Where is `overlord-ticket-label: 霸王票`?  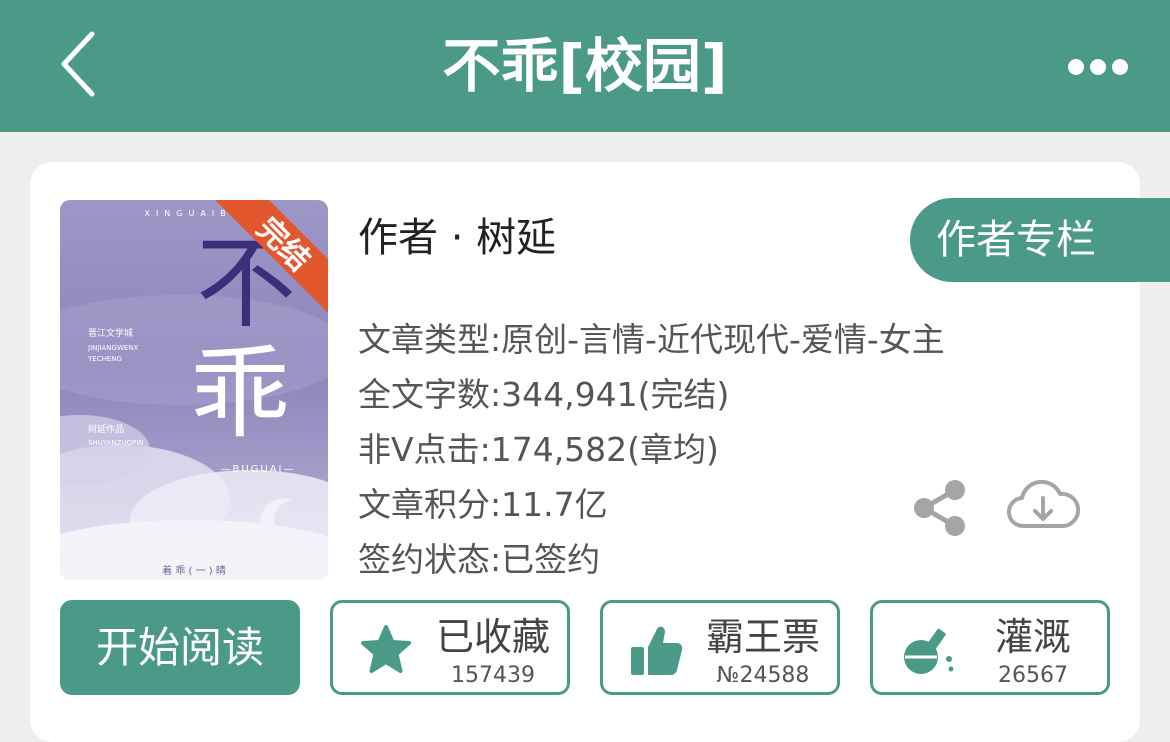 overlord-ticket-label: 霸王票 is located at coordinates (762, 637).